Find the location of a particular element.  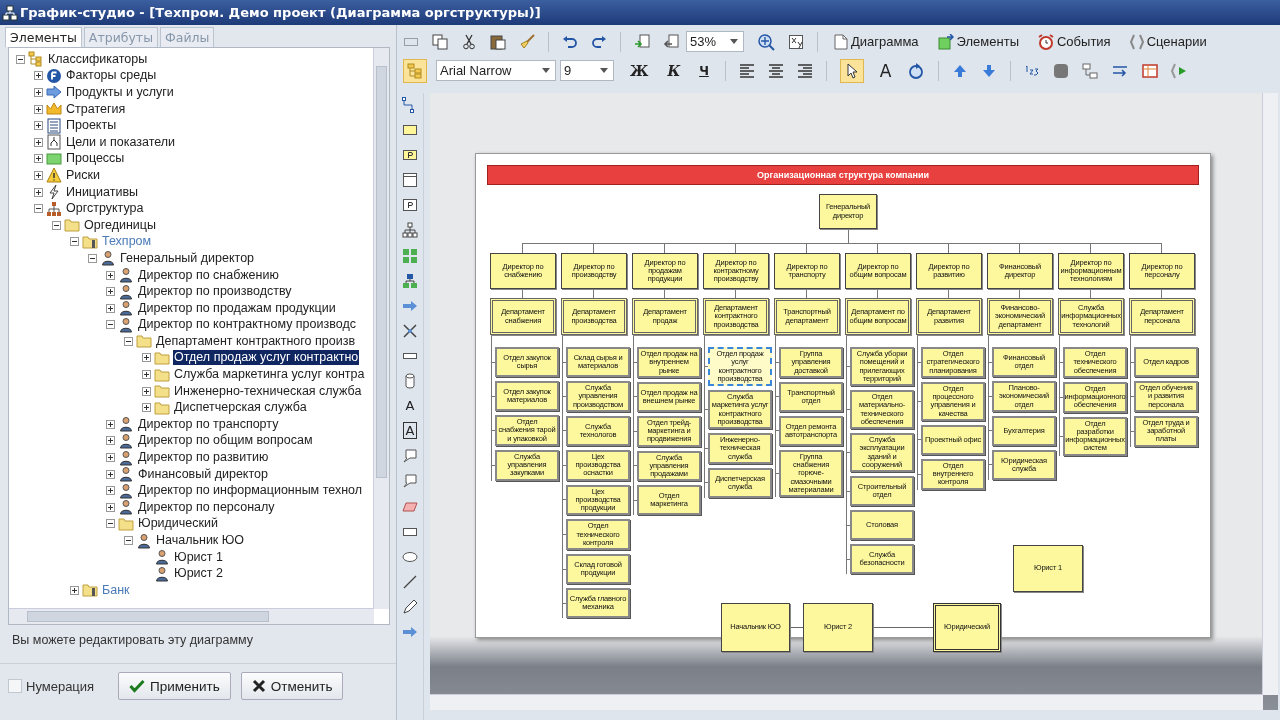

frame-tool-icon is located at coordinates (410, 180).